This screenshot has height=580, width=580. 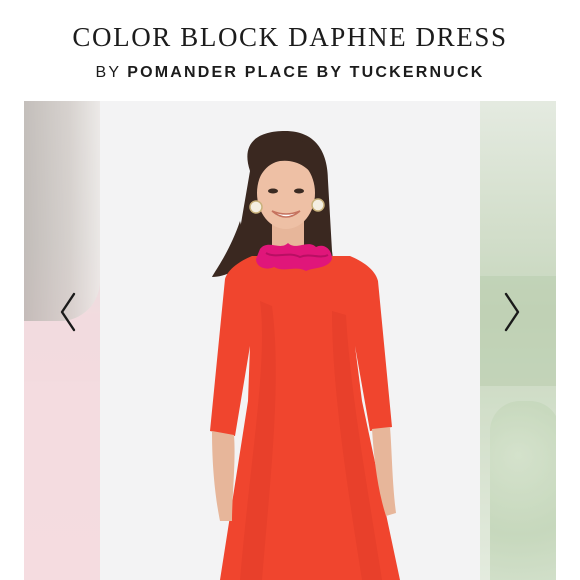 What do you see at coordinates (108, 72) in the screenshot?
I see `by-label: BY` at bounding box center [108, 72].